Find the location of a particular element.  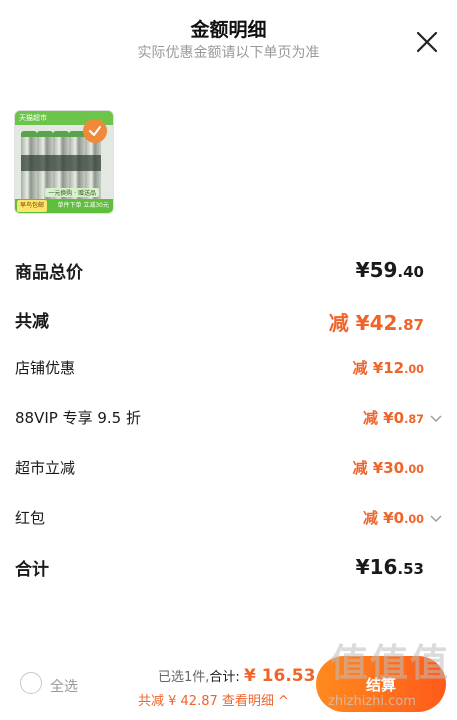

product-bottom-banner: 早鸟包邮 单件下单 立减30元 is located at coordinates (64, 206).